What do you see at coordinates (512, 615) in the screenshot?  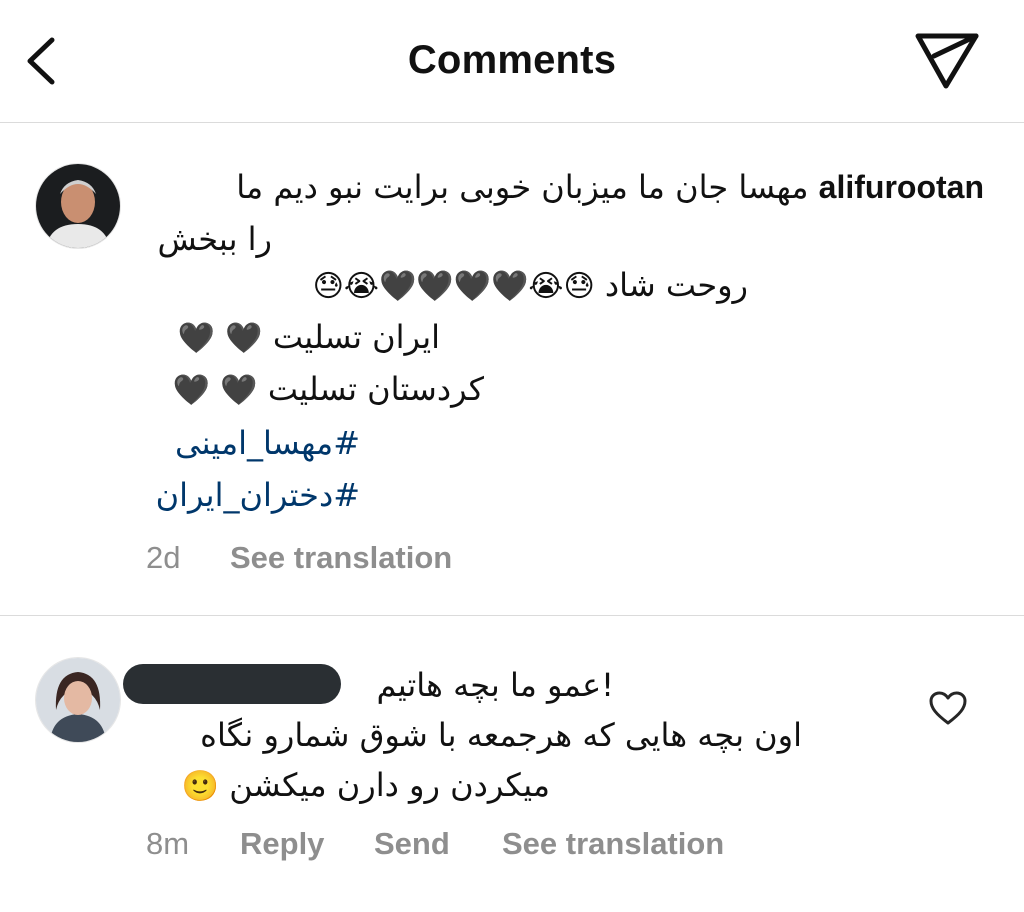 I see `comment-divider` at bounding box center [512, 615].